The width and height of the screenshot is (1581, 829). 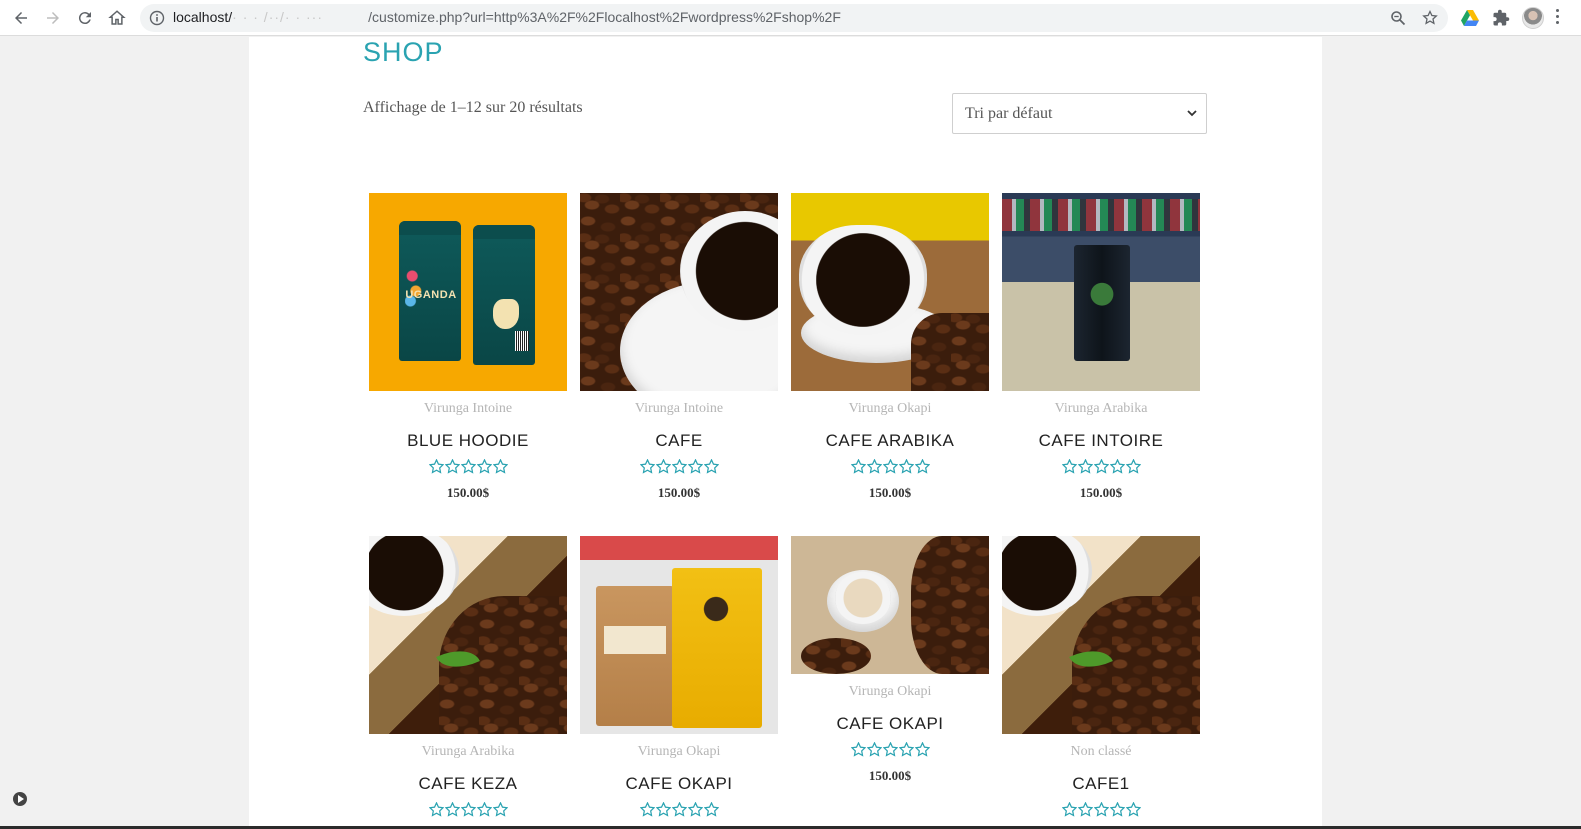 I want to click on product-card: Non classé CAFE1, so click(x=1101, y=678).